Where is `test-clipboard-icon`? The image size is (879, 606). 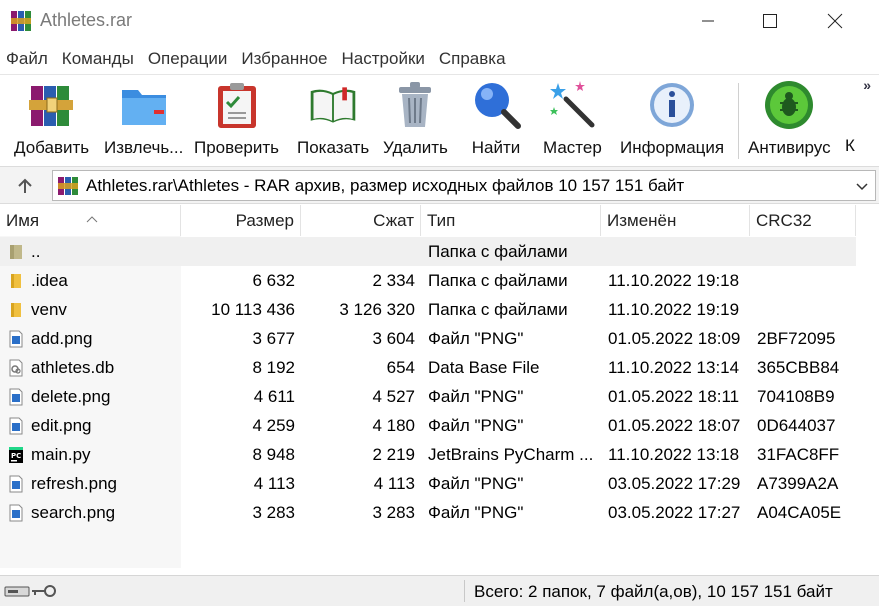
test-clipboard-icon is located at coordinates (236, 105).